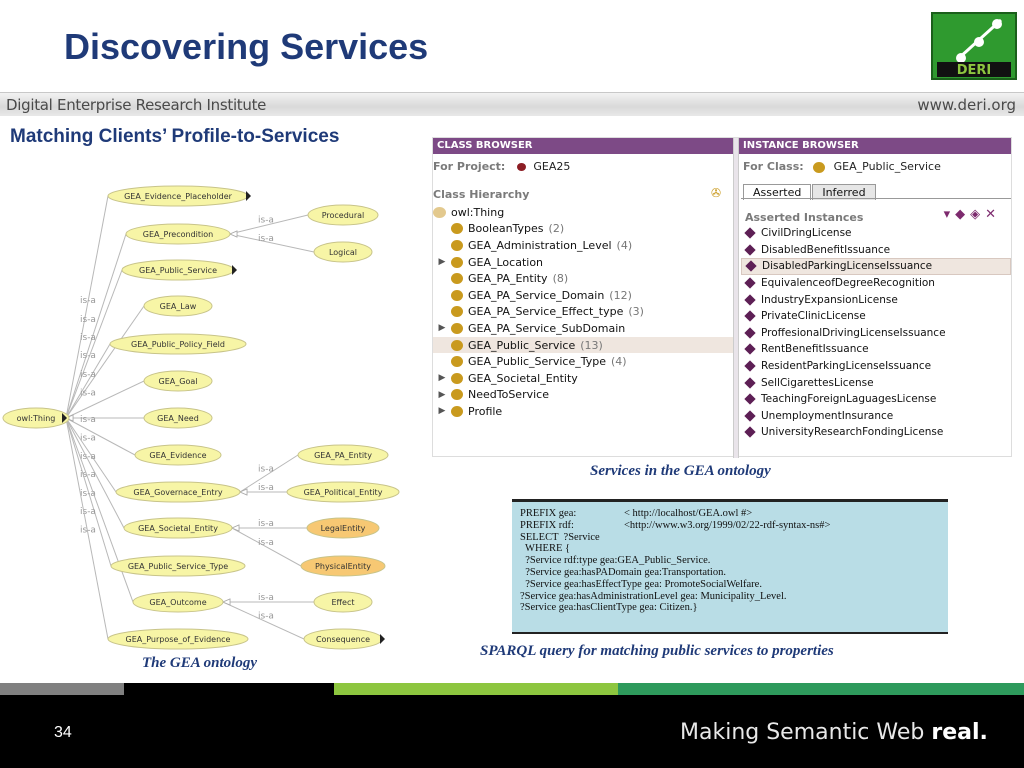 This screenshot has height=768, width=1024. Describe the element at coordinates (583, 245) in the screenshot. I see `class-row: GEA_Administration_Level (4)` at that location.